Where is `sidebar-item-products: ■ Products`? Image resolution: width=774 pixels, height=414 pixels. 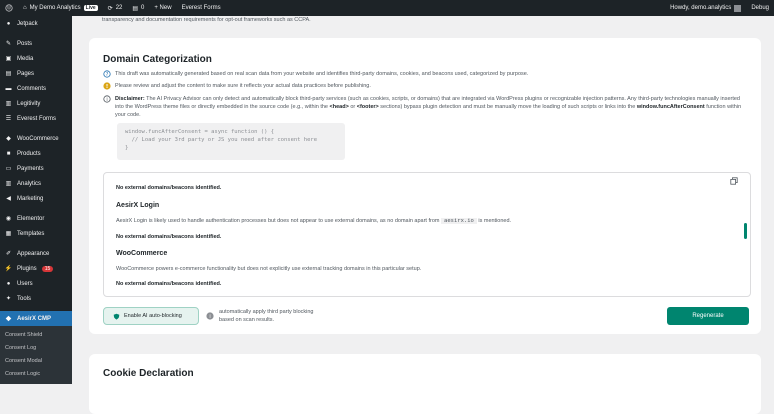
sidebar-item-products: ■ Products is located at coordinates (36, 153).